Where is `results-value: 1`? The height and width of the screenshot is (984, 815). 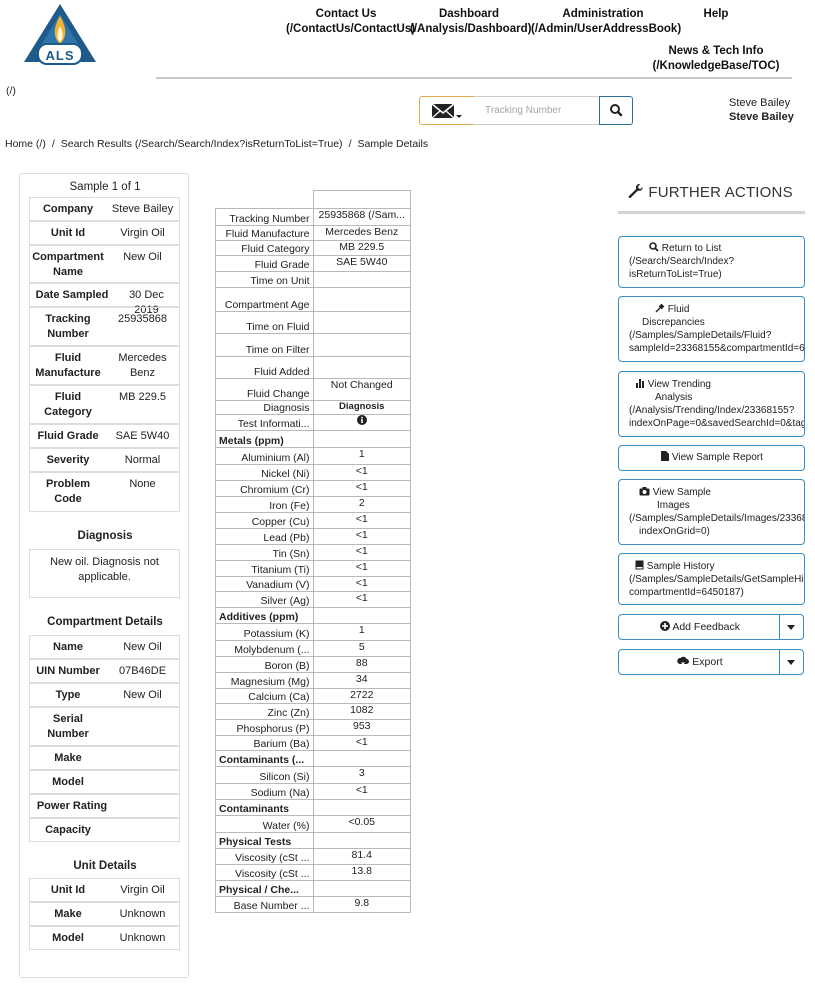 results-value: 1 is located at coordinates (361, 632).